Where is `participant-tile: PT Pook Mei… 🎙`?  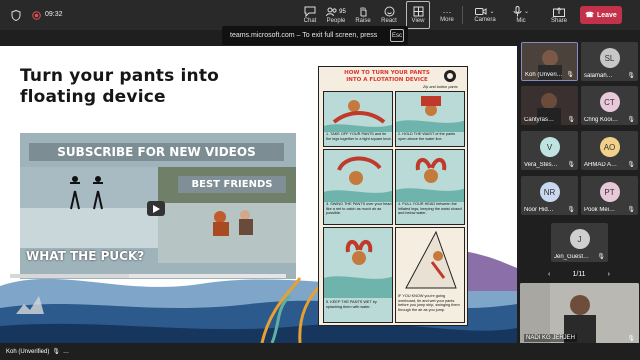
participant-tile: PT Pook Mei… 🎙 is located at coordinates (609, 195).